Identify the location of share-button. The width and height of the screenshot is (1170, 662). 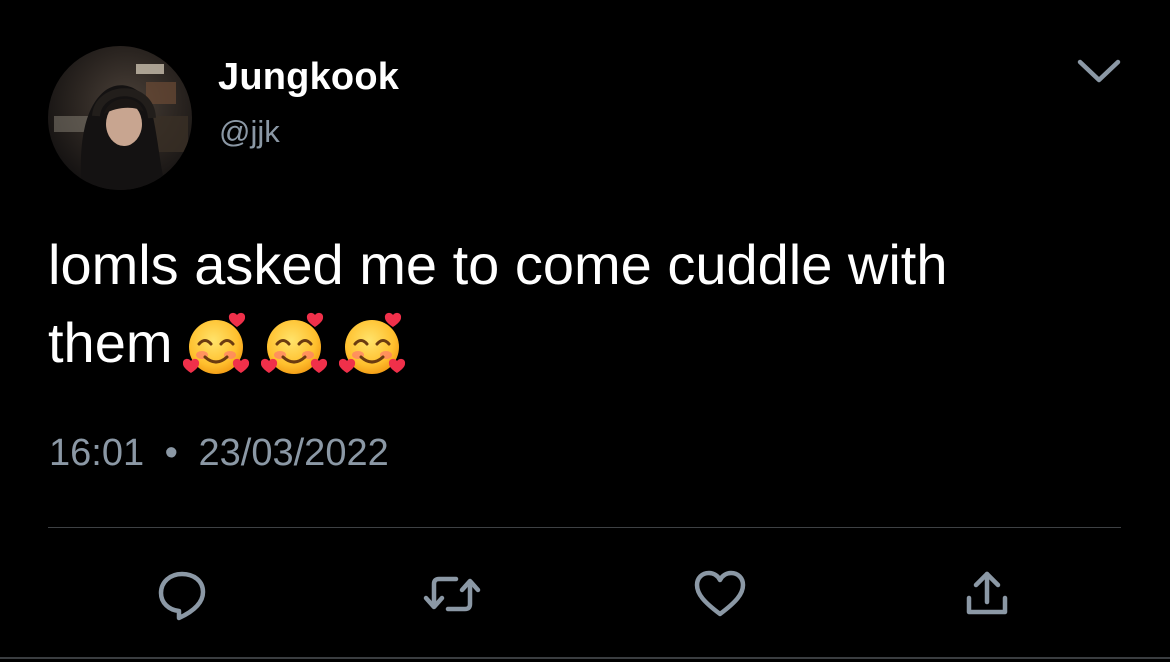
(987, 594).